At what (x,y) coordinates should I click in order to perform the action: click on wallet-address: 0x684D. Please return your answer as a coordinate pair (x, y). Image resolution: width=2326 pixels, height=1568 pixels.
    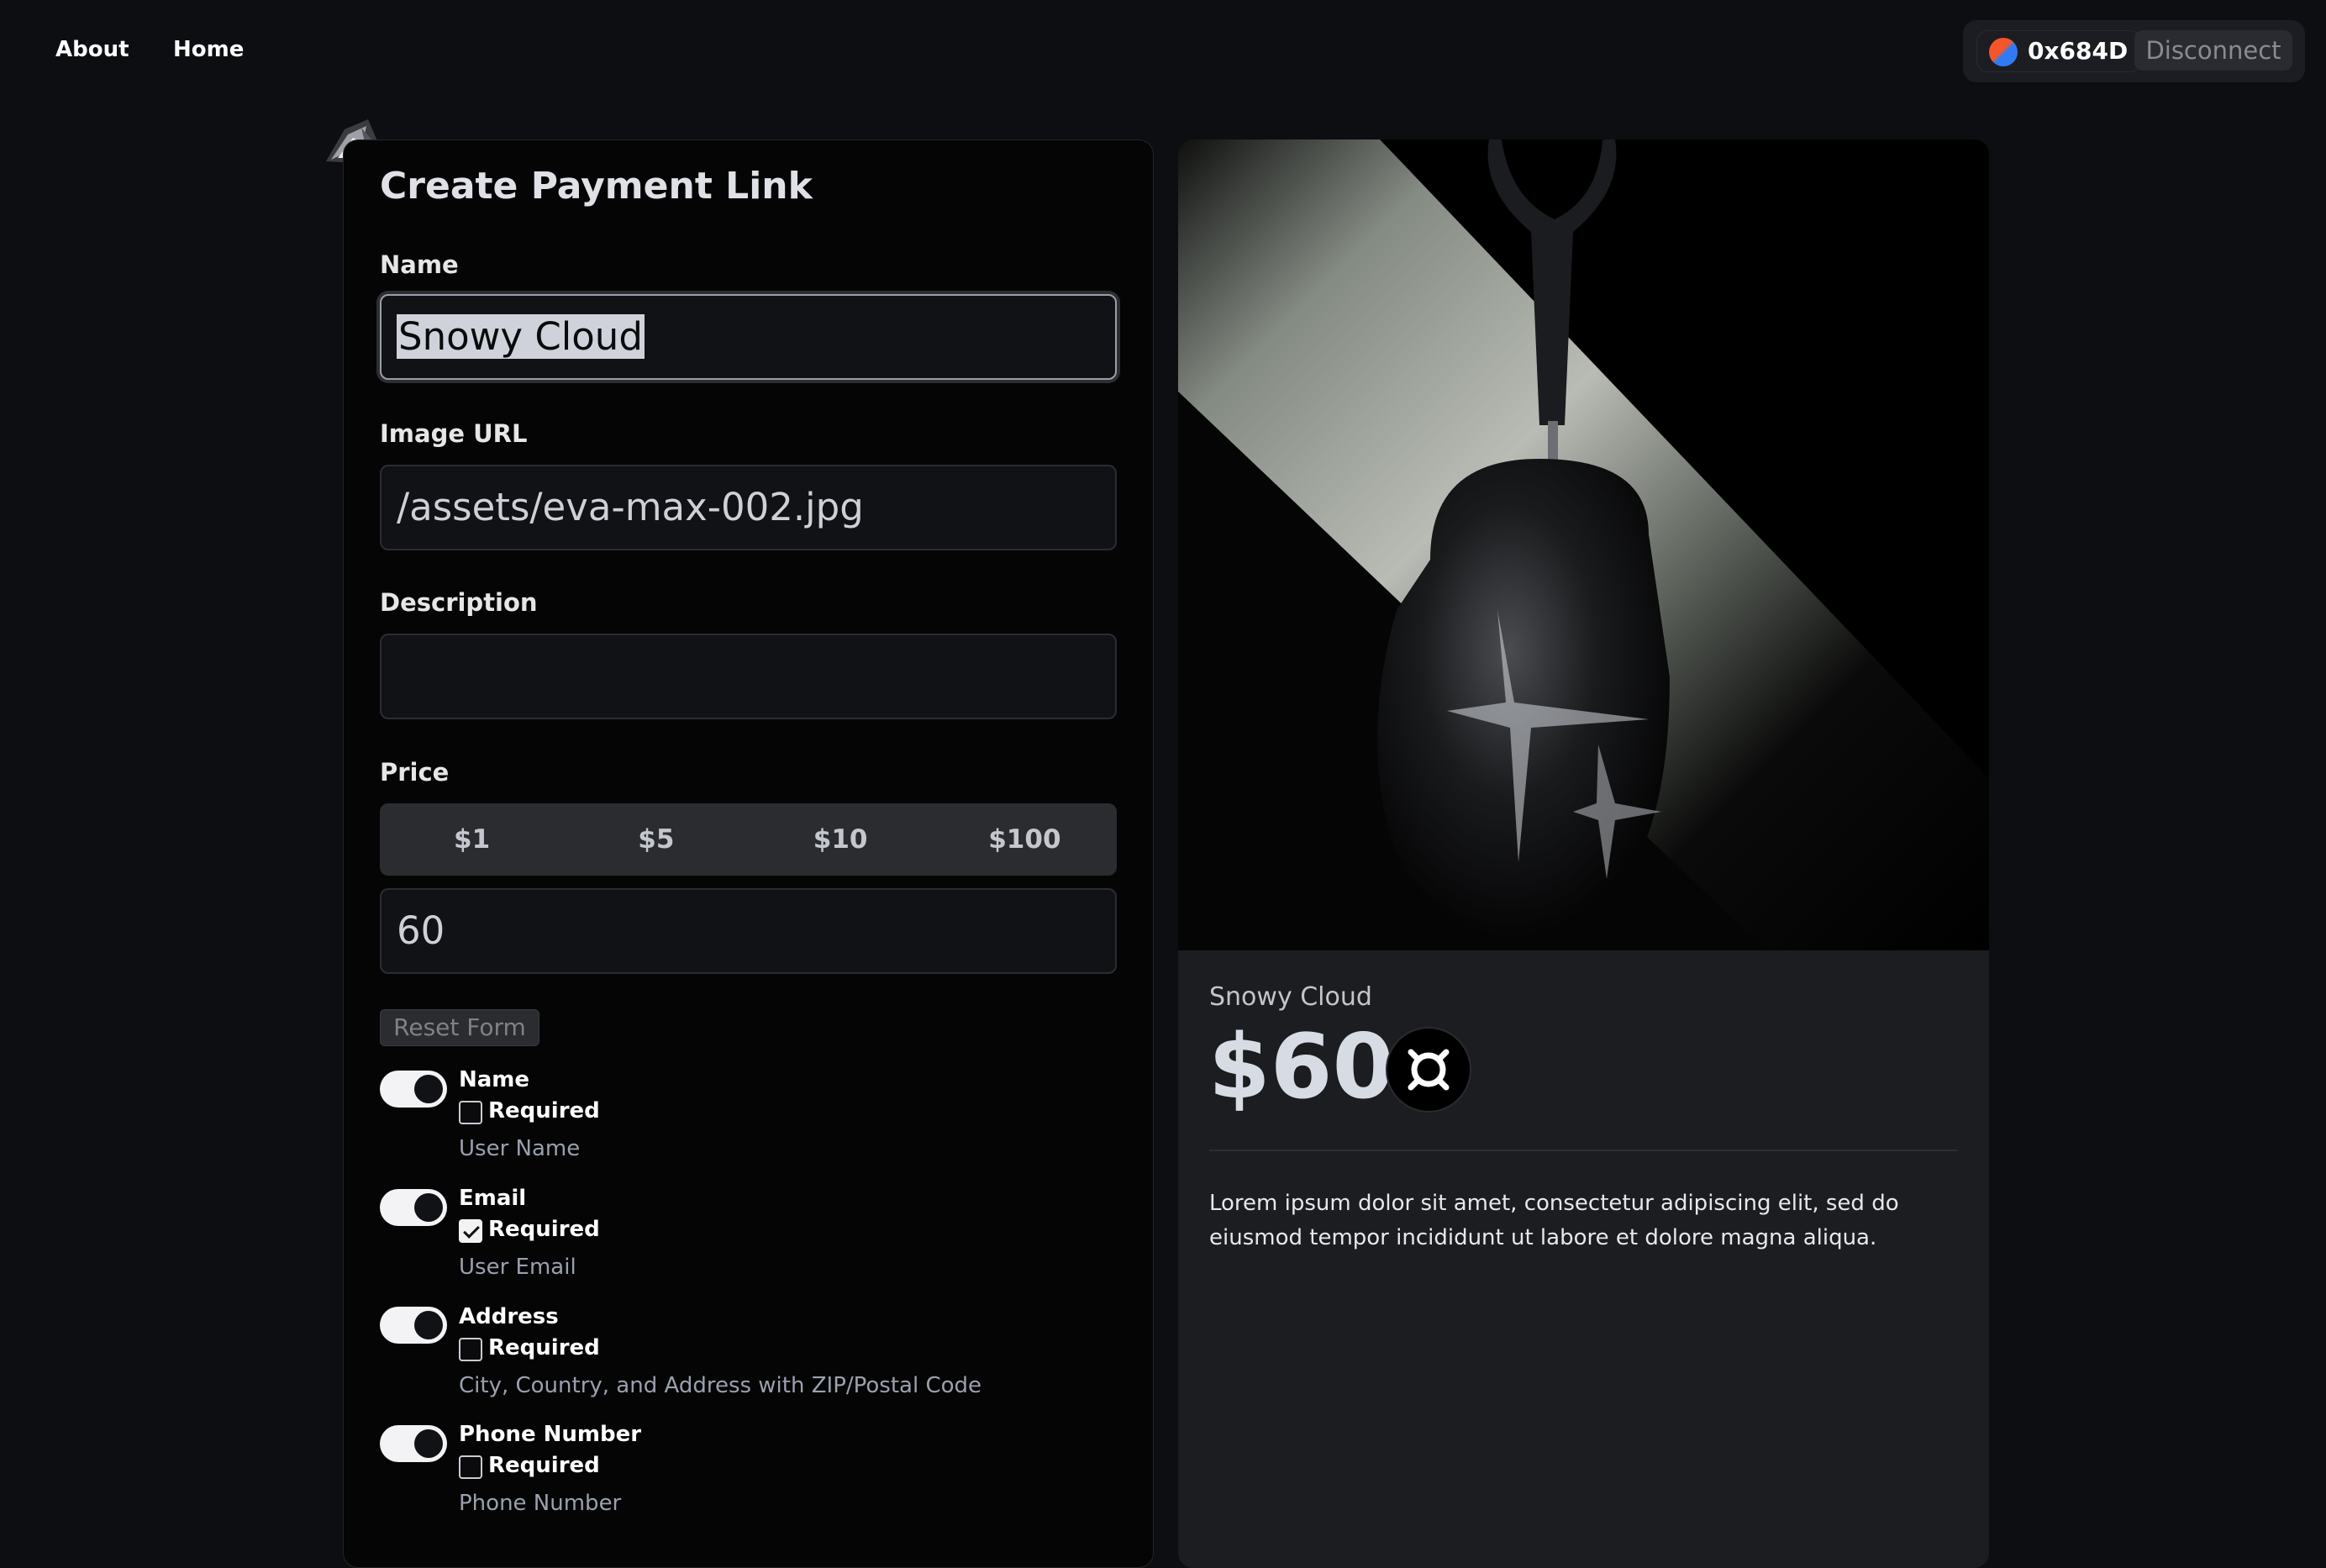
    Looking at the image, I should click on (2079, 51).